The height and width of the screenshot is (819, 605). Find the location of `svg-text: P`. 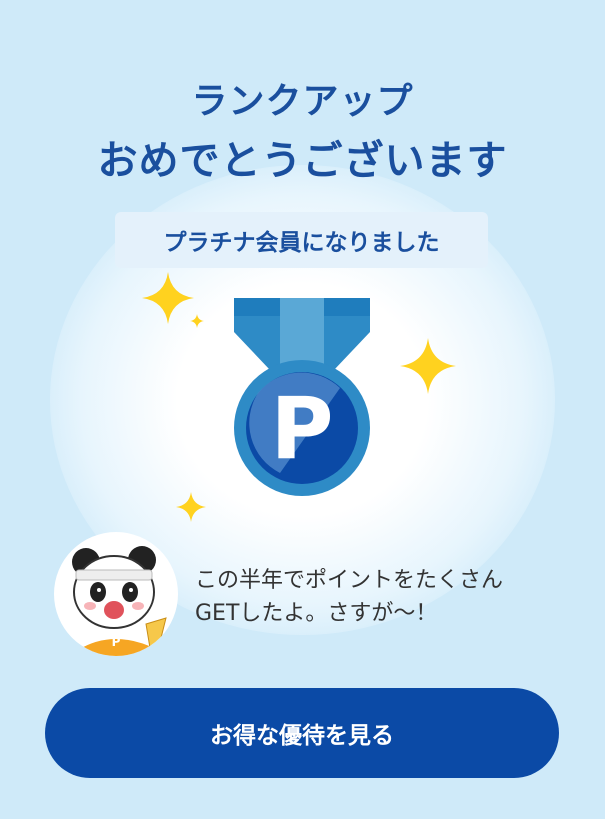

svg-text: P is located at coordinates (116, 642).